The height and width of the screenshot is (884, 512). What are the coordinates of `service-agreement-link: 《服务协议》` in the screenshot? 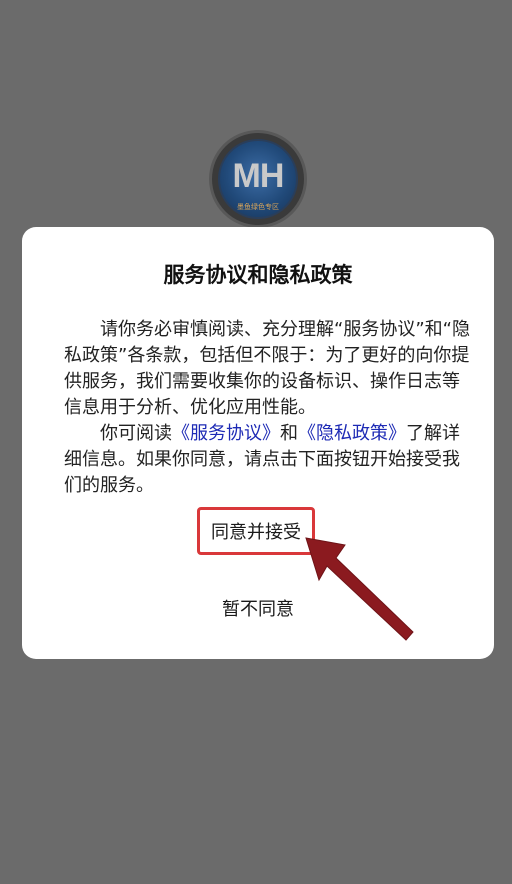 It's located at (226, 433).